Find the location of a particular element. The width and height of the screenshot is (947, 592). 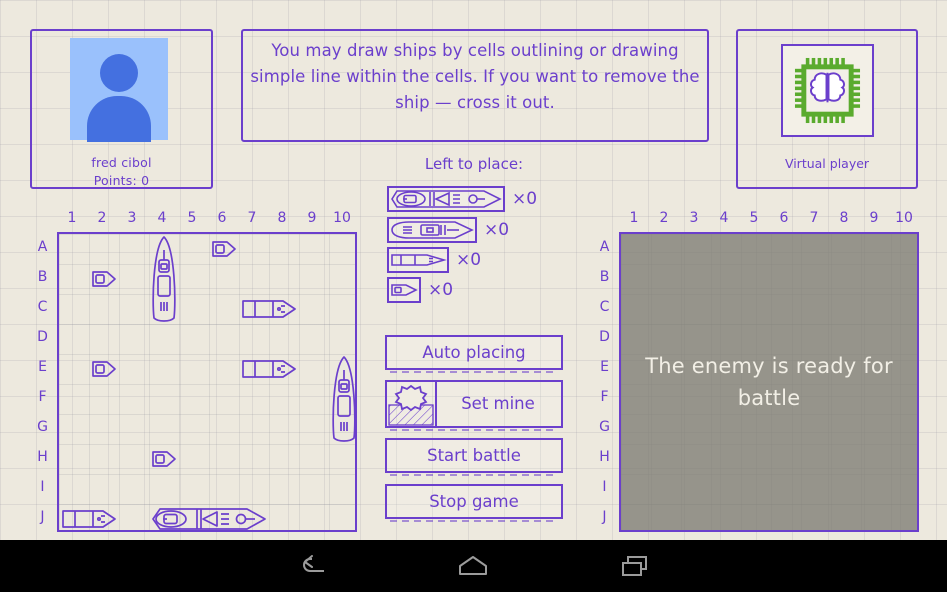

enemy-board-col-header-7: 7 is located at coordinates (814, 218).